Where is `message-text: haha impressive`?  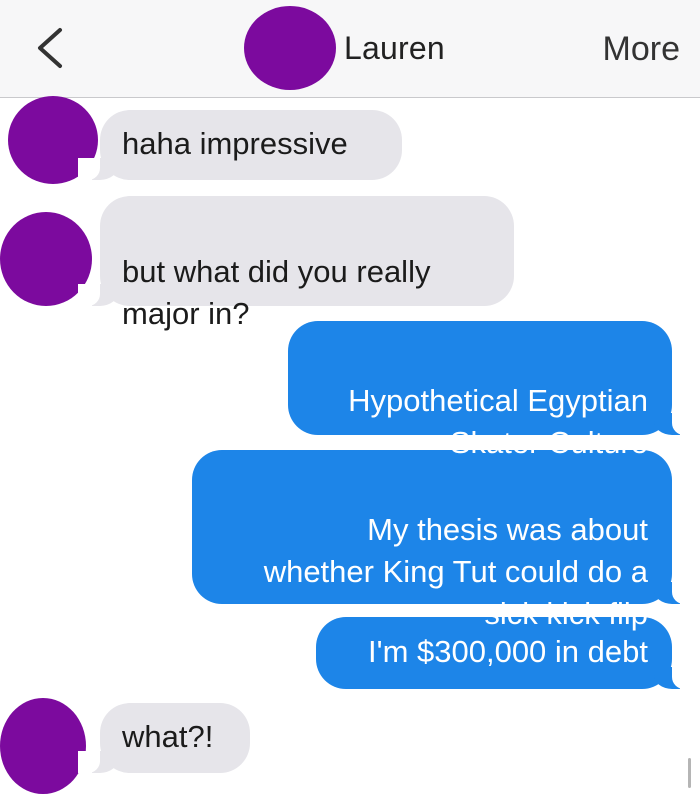
message-text: haha impressive is located at coordinates (235, 143).